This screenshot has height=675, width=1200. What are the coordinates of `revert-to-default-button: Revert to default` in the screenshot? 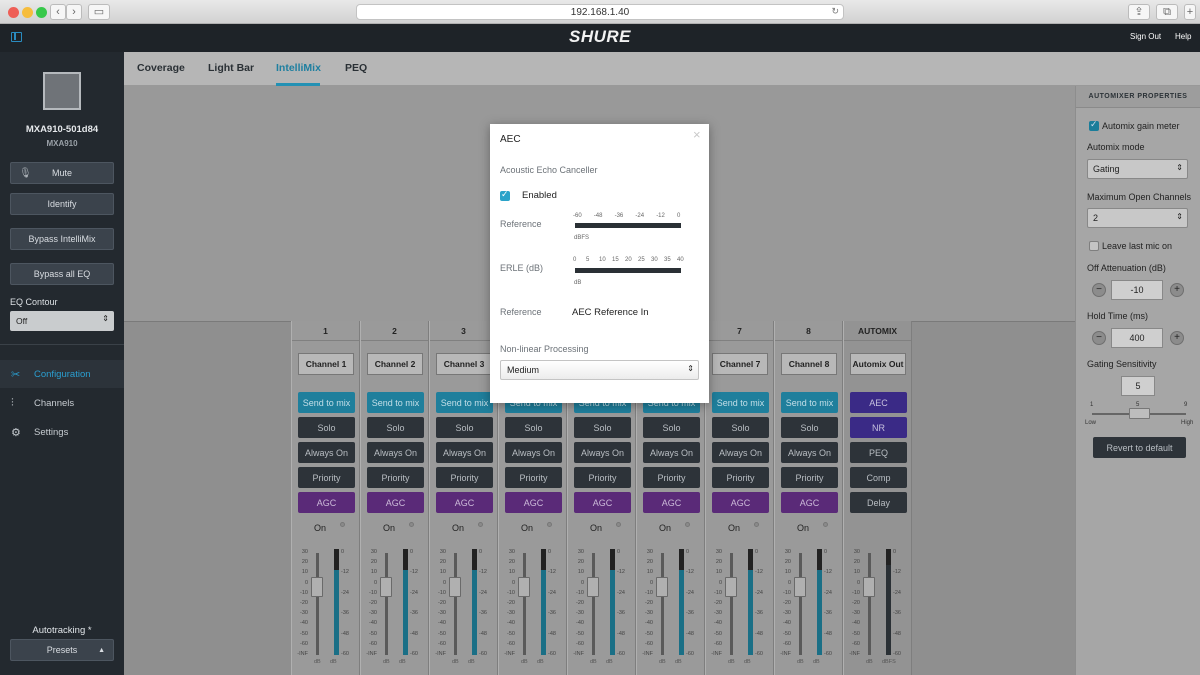 It's located at (1139, 447).